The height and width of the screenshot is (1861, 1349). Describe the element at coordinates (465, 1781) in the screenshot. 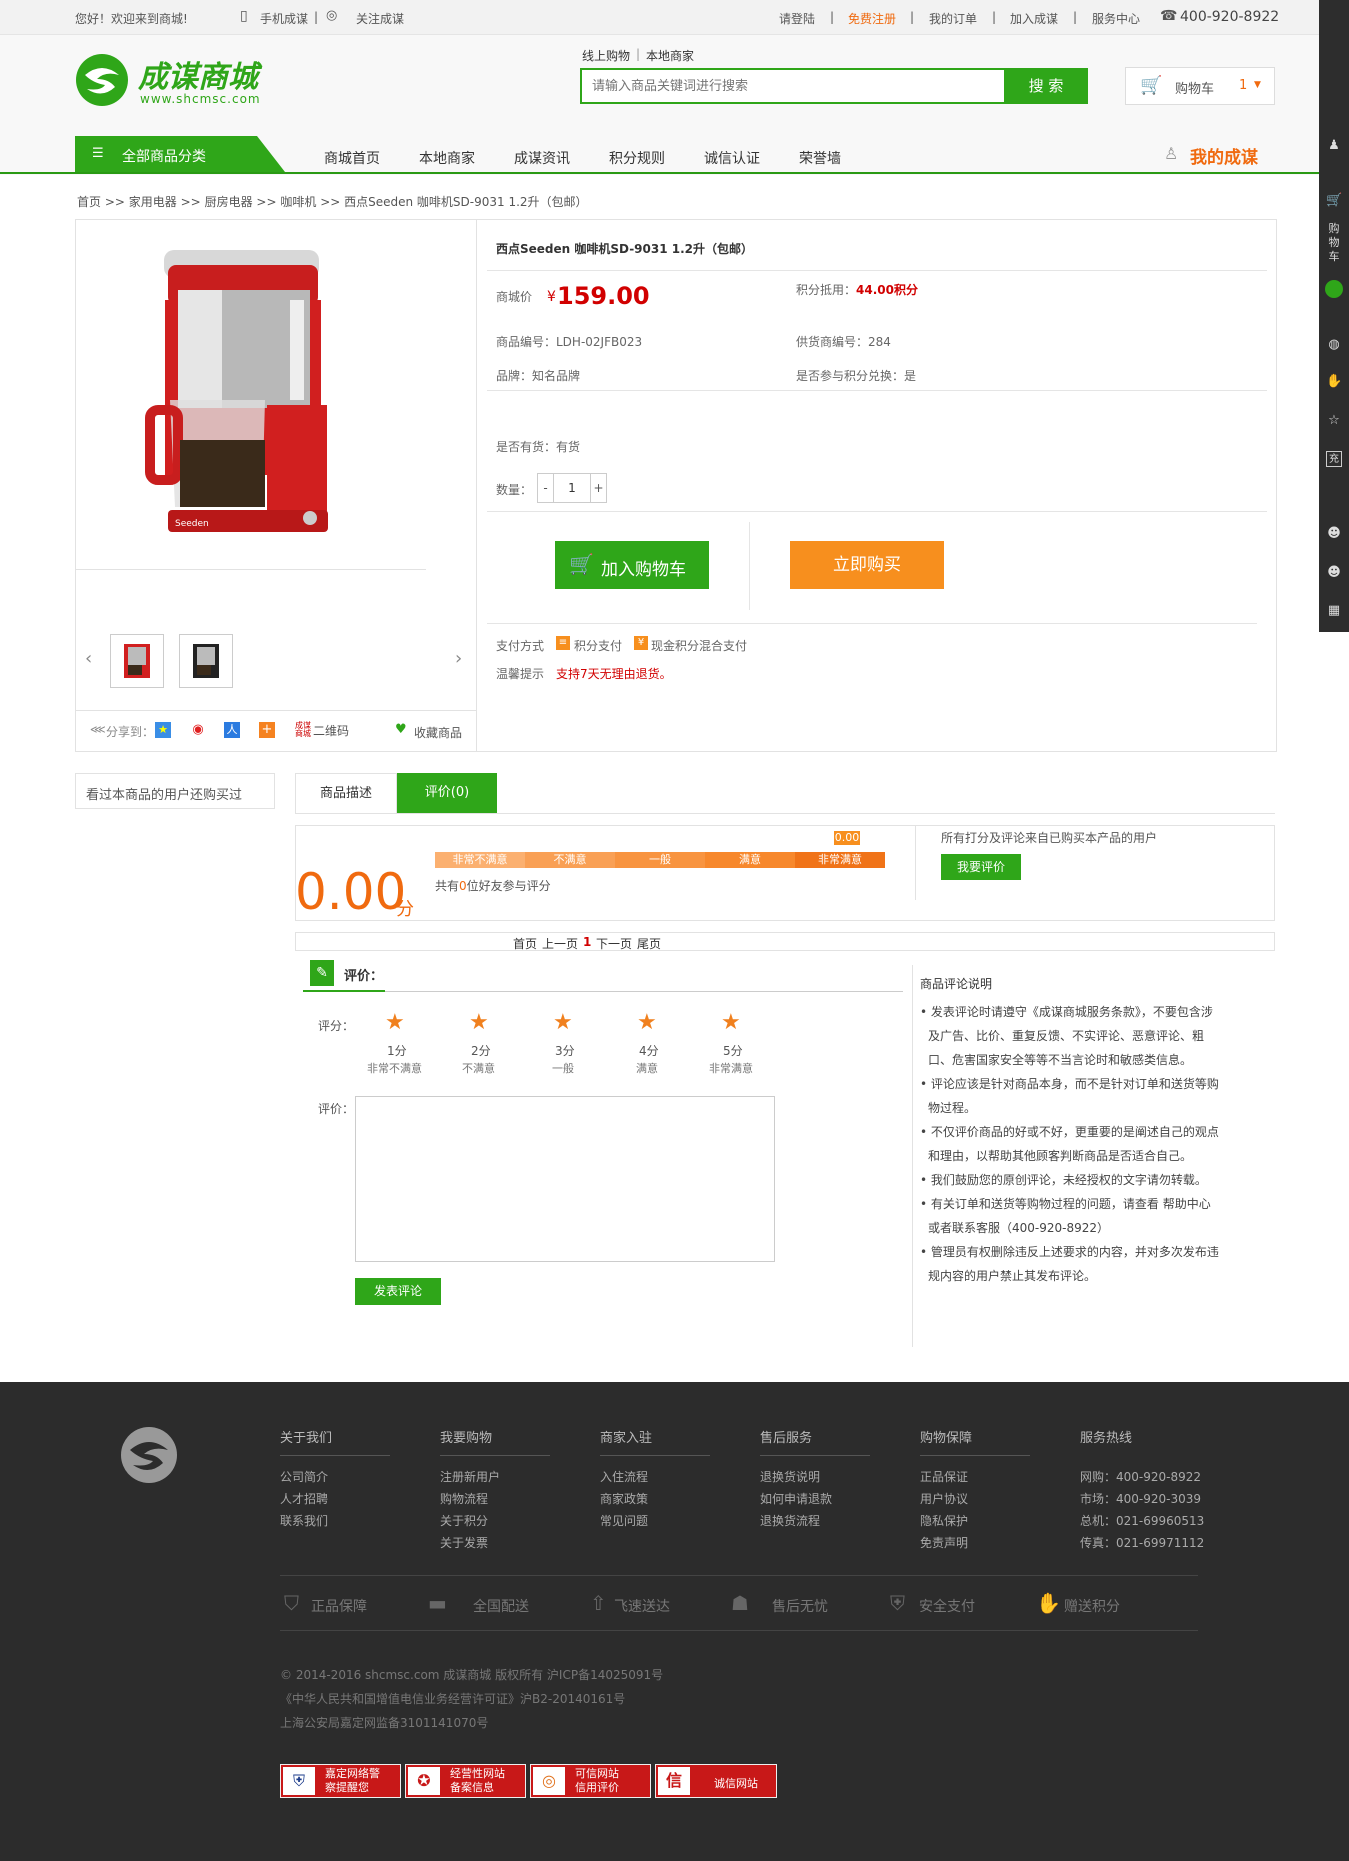

I see `badge-icp: ✪ 经营性网站 备案信息` at that location.